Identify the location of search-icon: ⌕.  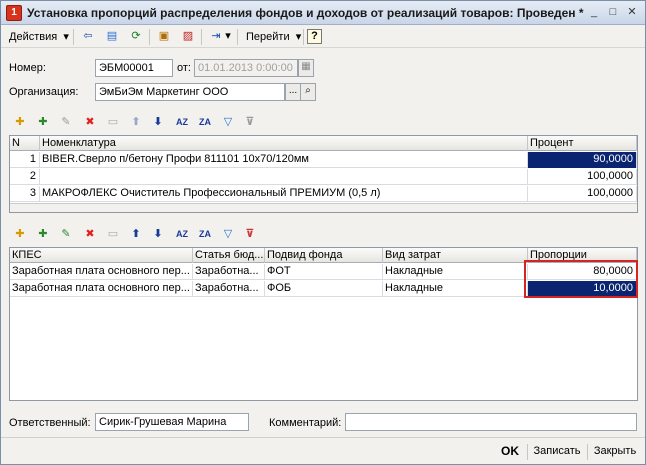
(308, 92).